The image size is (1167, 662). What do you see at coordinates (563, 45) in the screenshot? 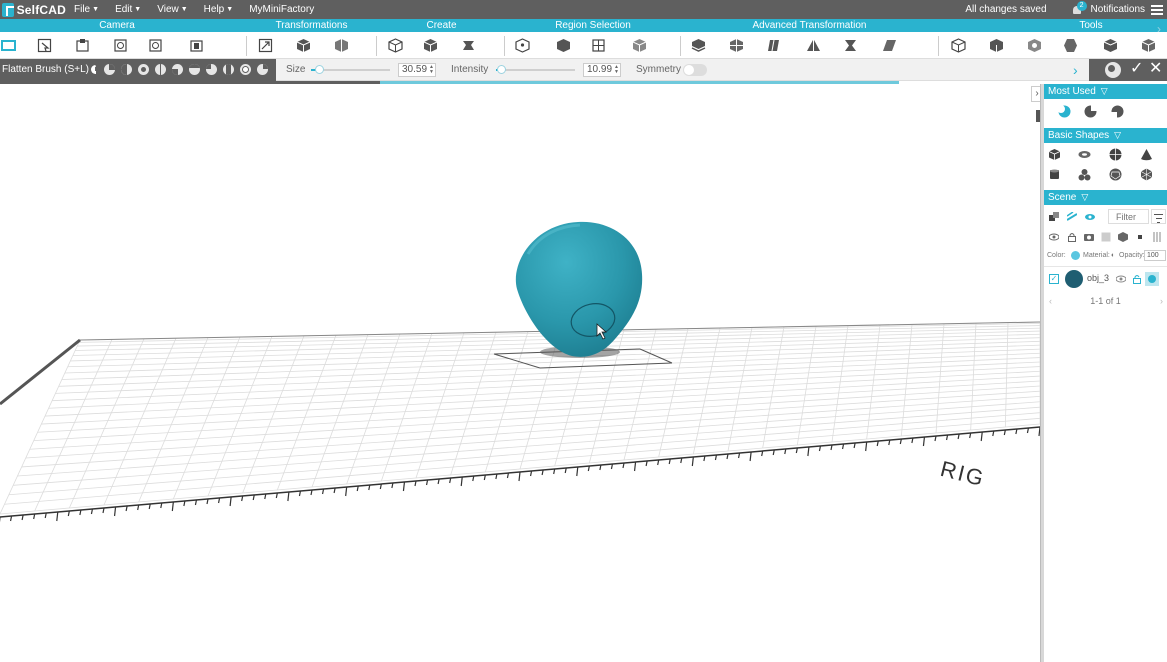
I see `select-edge-icon` at bounding box center [563, 45].